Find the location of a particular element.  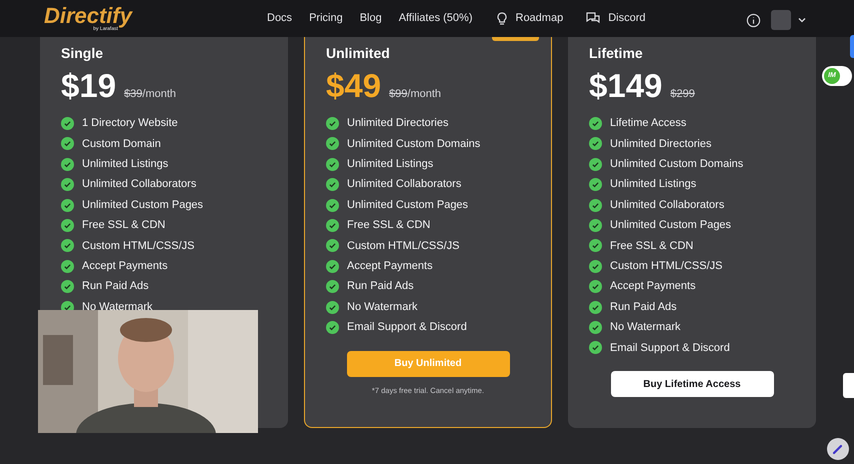

buy-button: Buy Lifetime Access is located at coordinates (692, 384).